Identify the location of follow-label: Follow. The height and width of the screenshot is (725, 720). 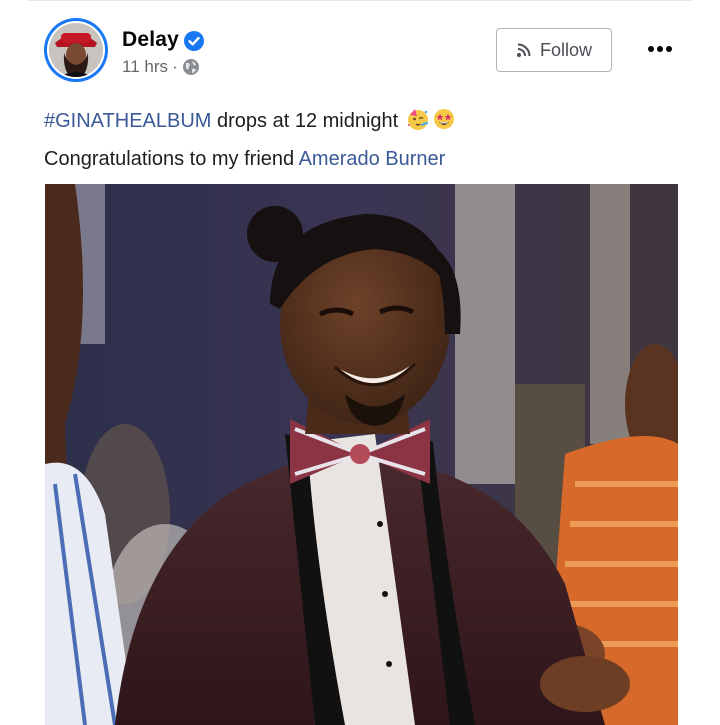
(565, 49).